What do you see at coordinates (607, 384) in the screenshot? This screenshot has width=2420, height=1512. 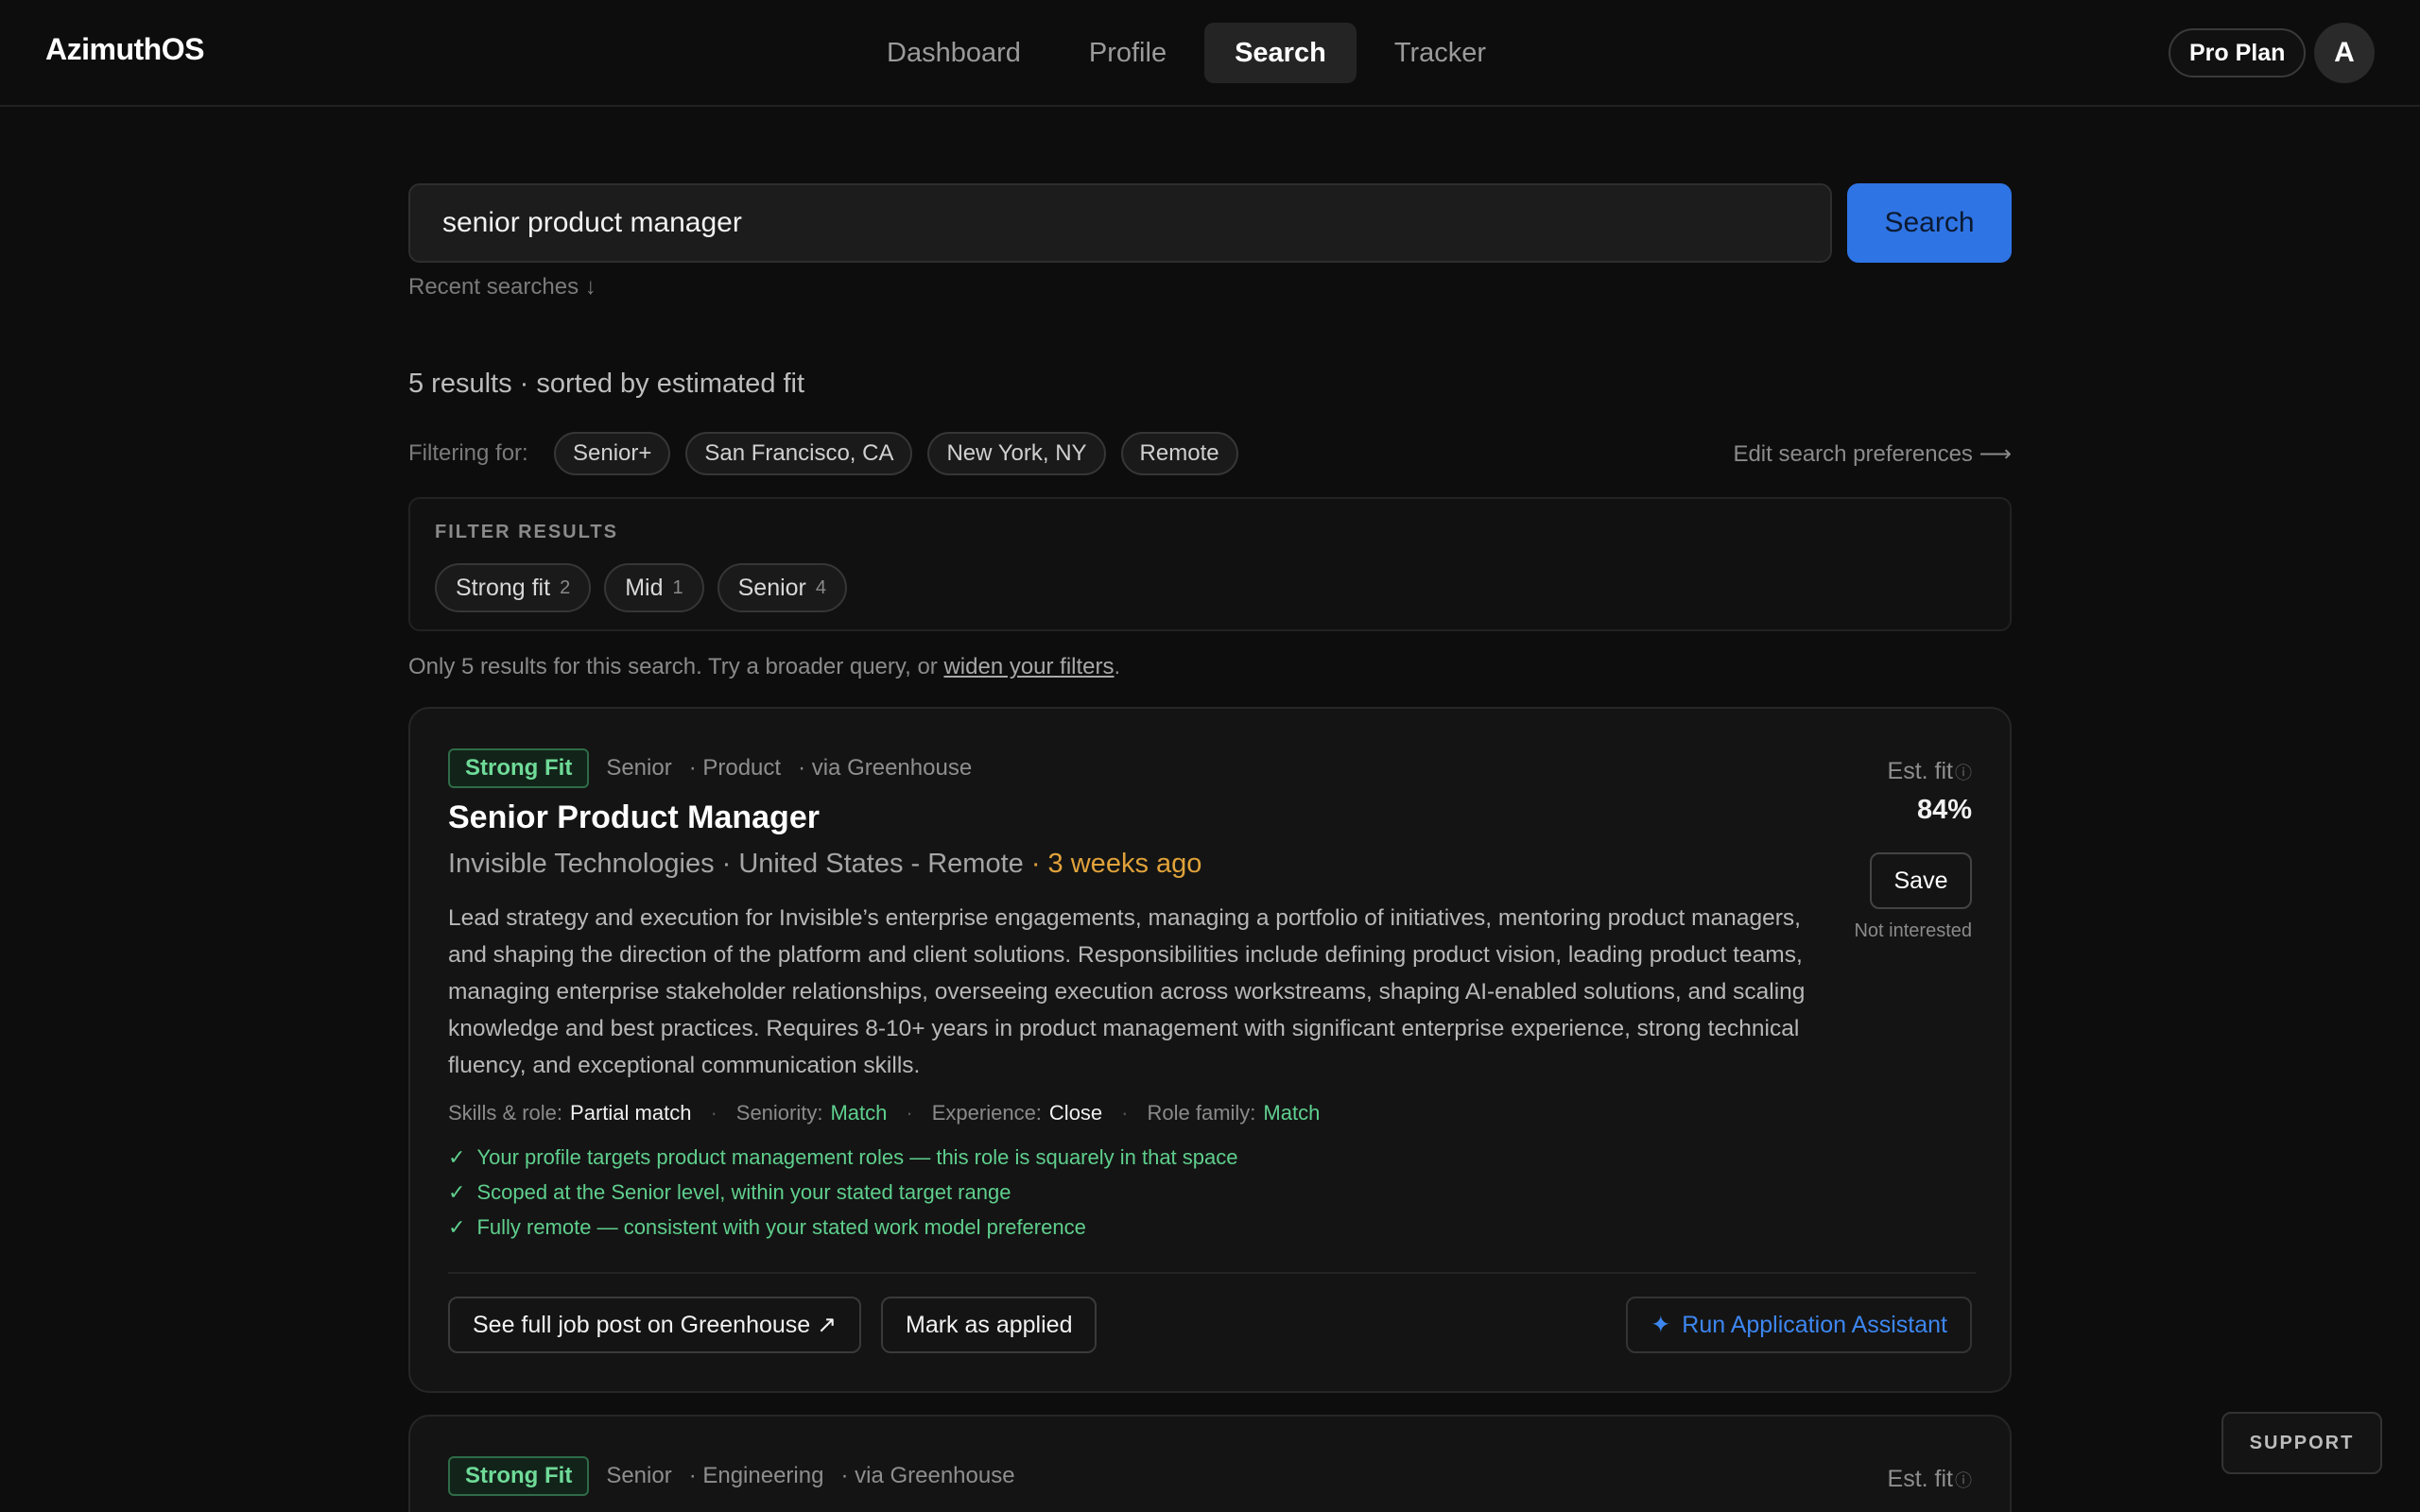 I see `results-summary: 5 results · sorted by estimated fit` at bounding box center [607, 384].